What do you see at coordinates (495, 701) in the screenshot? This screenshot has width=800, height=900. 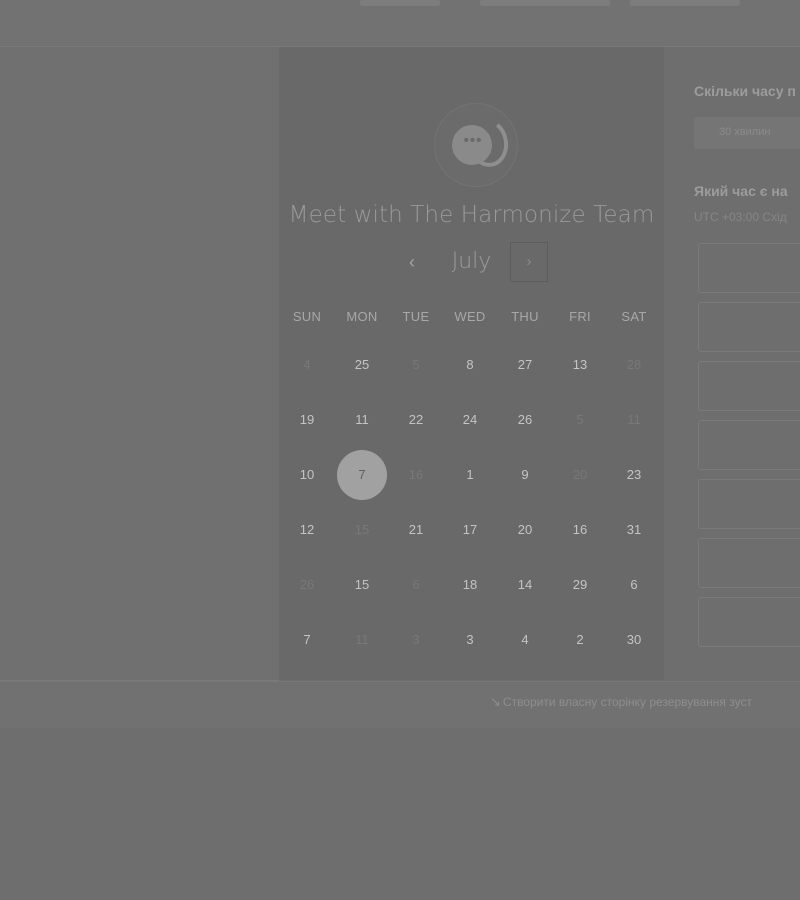 I see `hubspot-sprocket-icon: ↘` at bounding box center [495, 701].